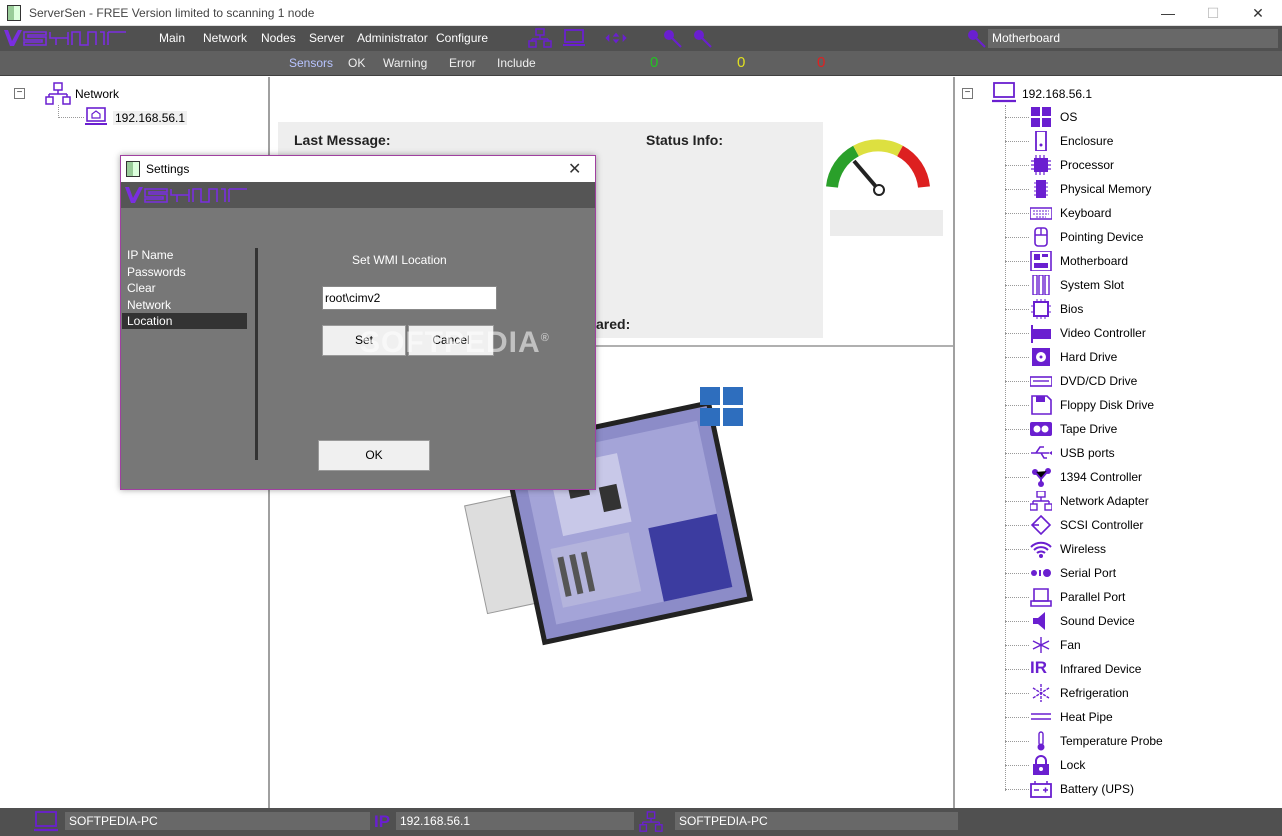  Describe the element at coordinates (462, 38) in the screenshot. I see `menu-configure: Configure` at that location.